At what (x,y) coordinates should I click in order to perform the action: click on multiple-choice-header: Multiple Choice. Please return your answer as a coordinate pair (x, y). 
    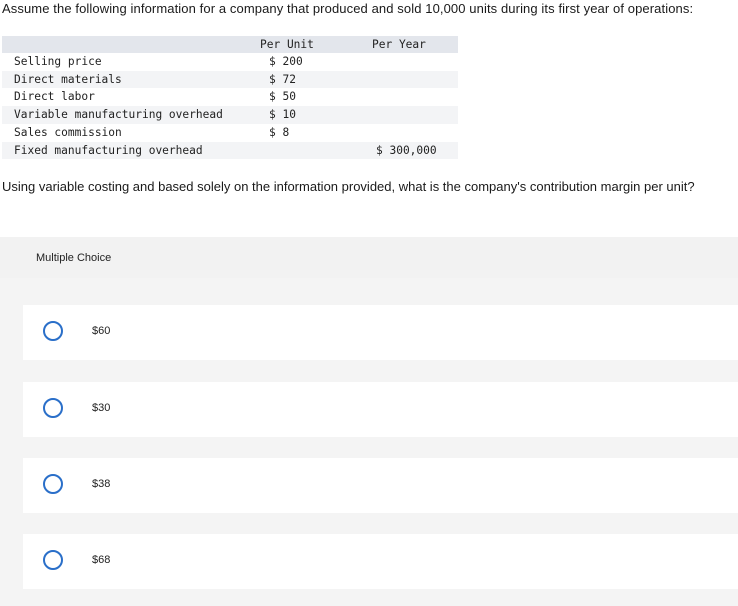
    Looking at the image, I should click on (369, 257).